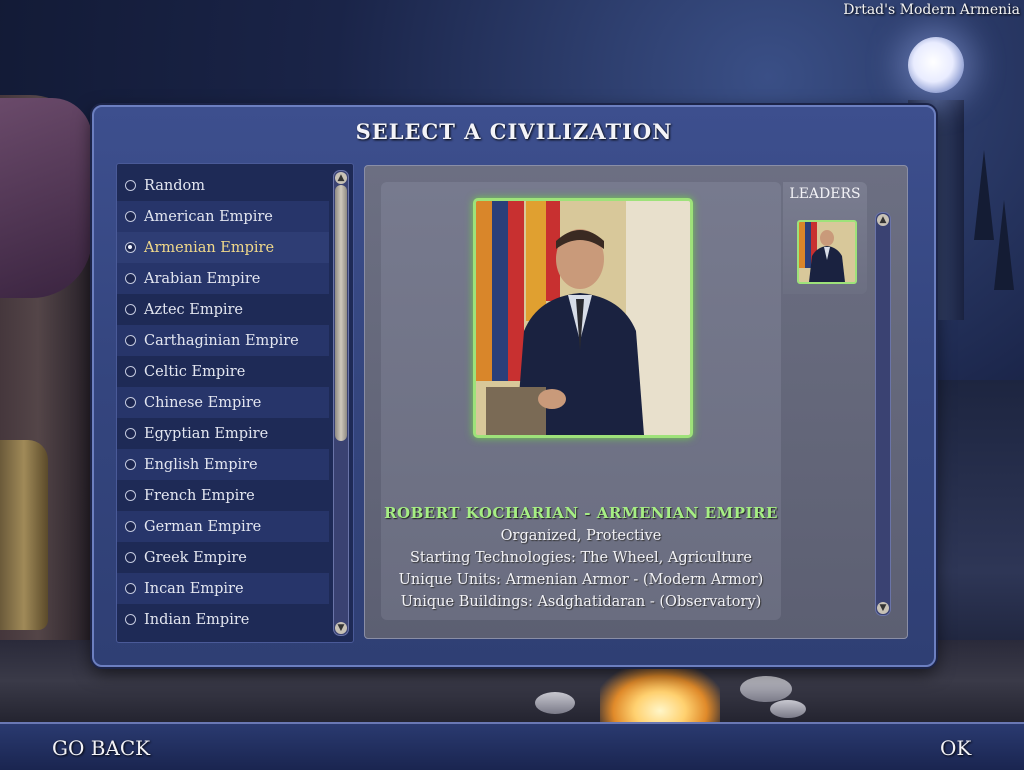 This screenshot has width=1024, height=770. Describe the element at coordinates (936, 65) in the screenshot. I see `moon-icon` at that location.